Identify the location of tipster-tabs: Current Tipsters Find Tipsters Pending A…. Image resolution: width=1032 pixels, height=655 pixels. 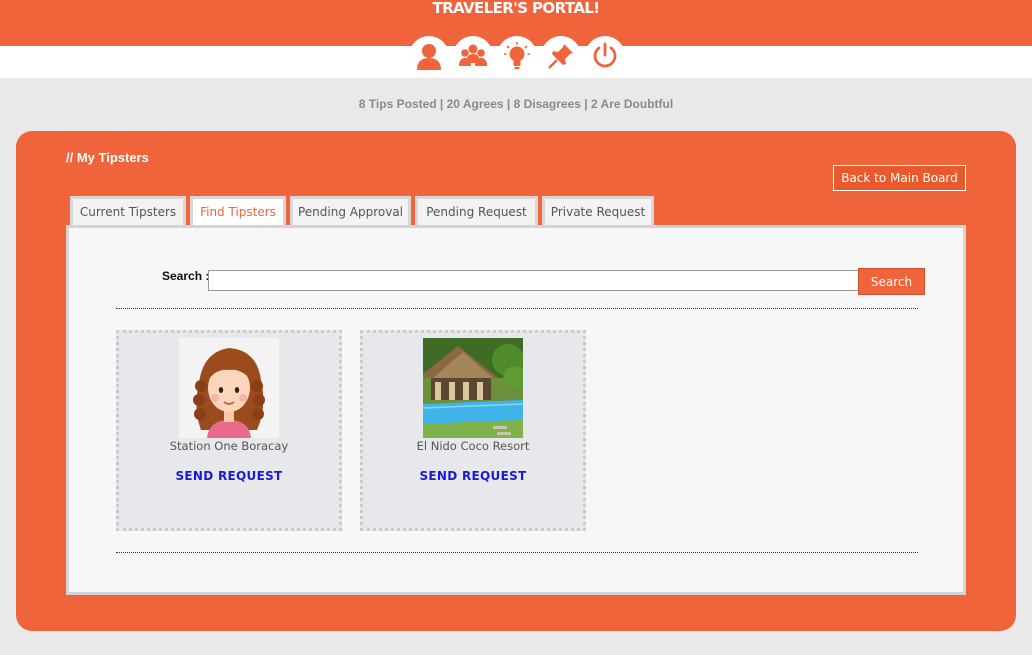
(364, 210).